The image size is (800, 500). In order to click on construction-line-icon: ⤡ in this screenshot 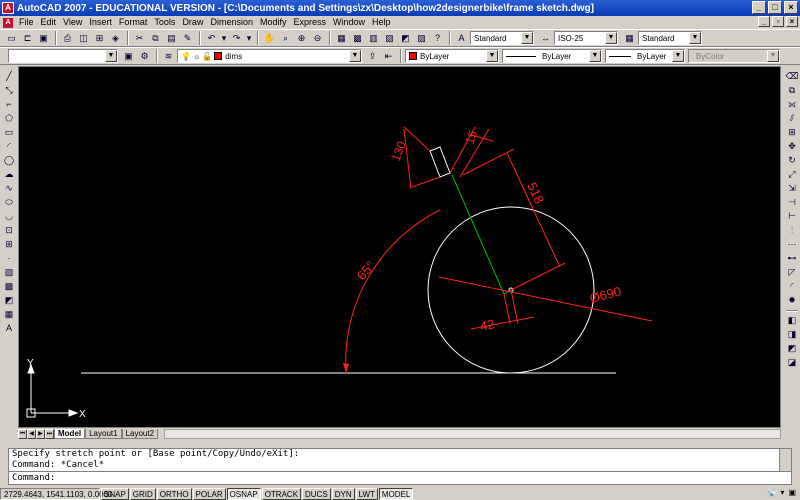, I will do `click(9, 90)`.